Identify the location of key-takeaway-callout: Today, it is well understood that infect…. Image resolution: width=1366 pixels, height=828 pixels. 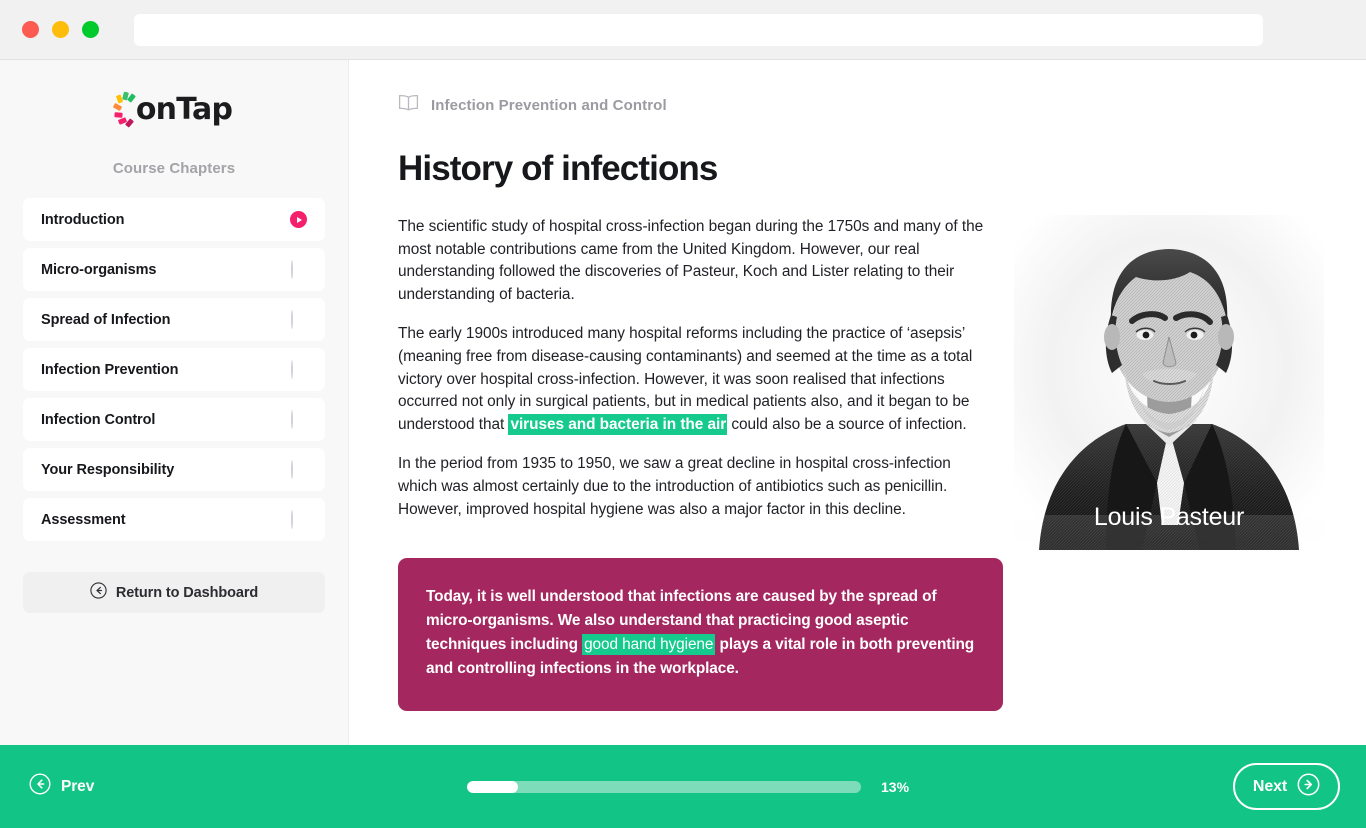
(700, 635).